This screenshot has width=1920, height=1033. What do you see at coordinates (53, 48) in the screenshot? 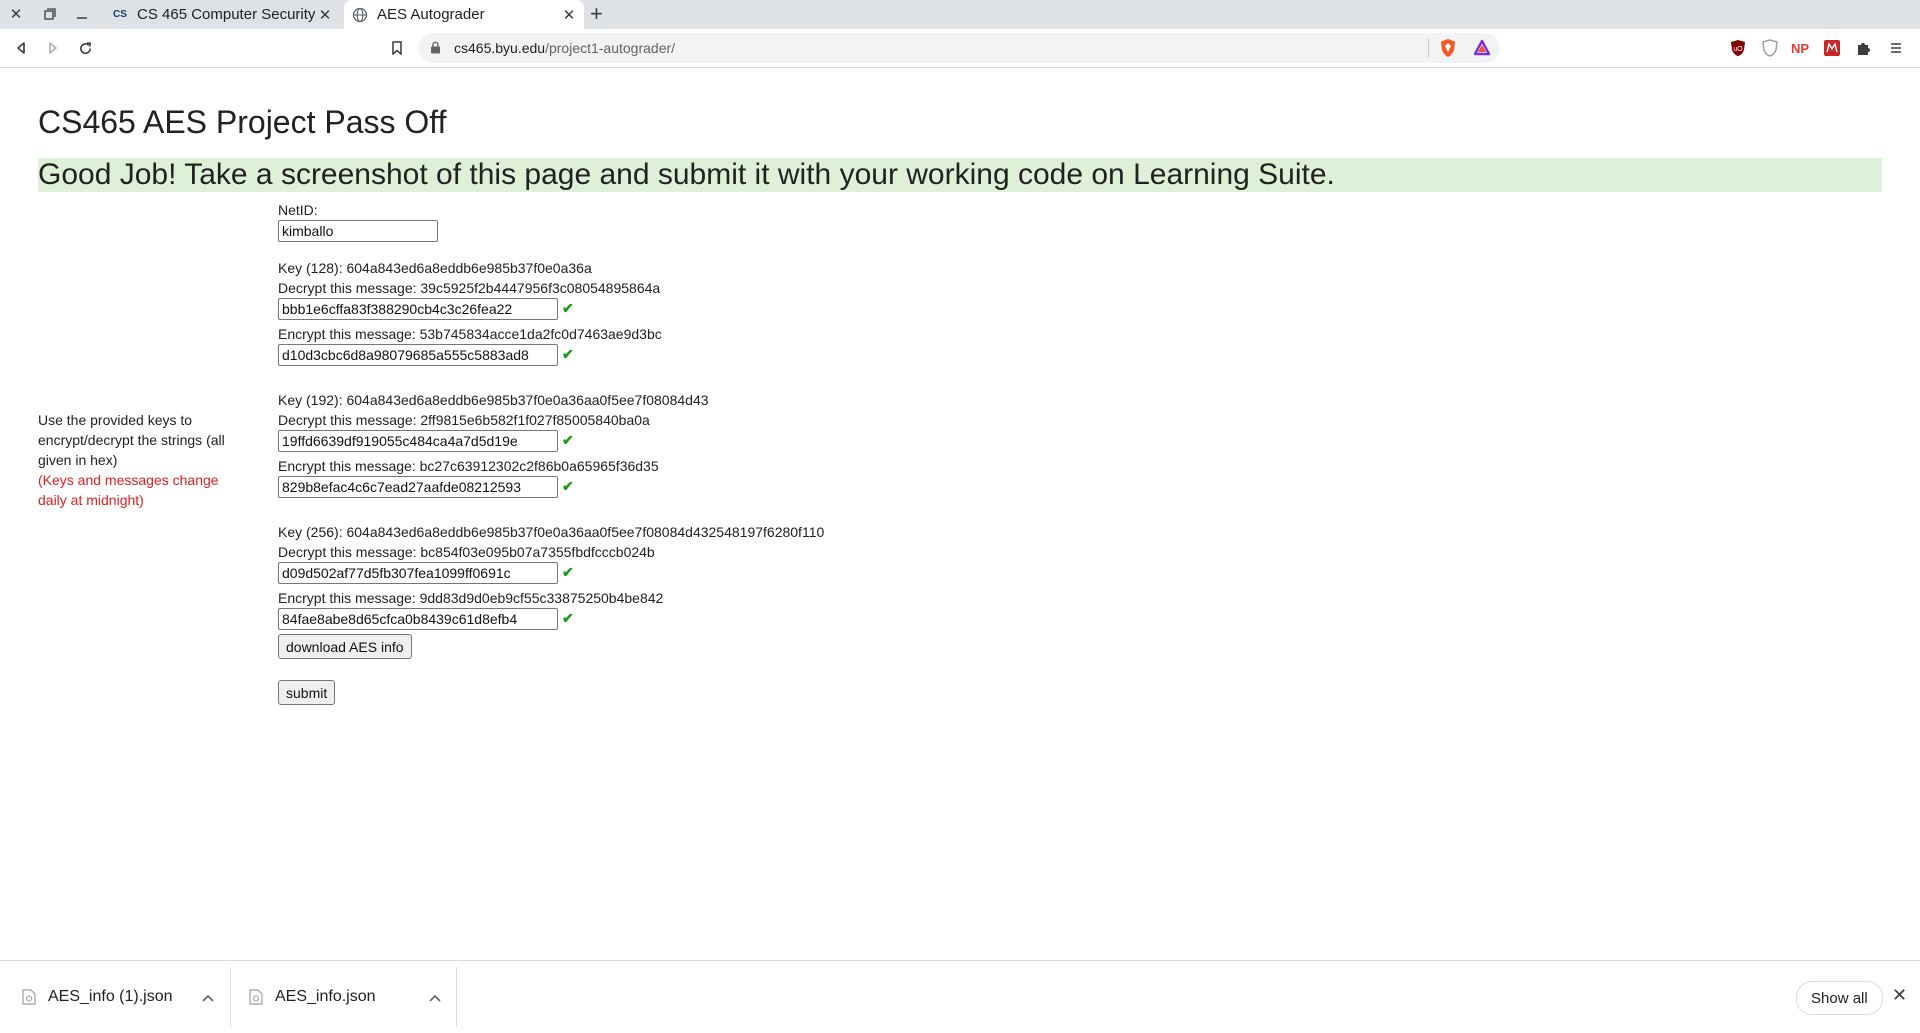
I see `forward-icon` at bounding box center [53, 48].